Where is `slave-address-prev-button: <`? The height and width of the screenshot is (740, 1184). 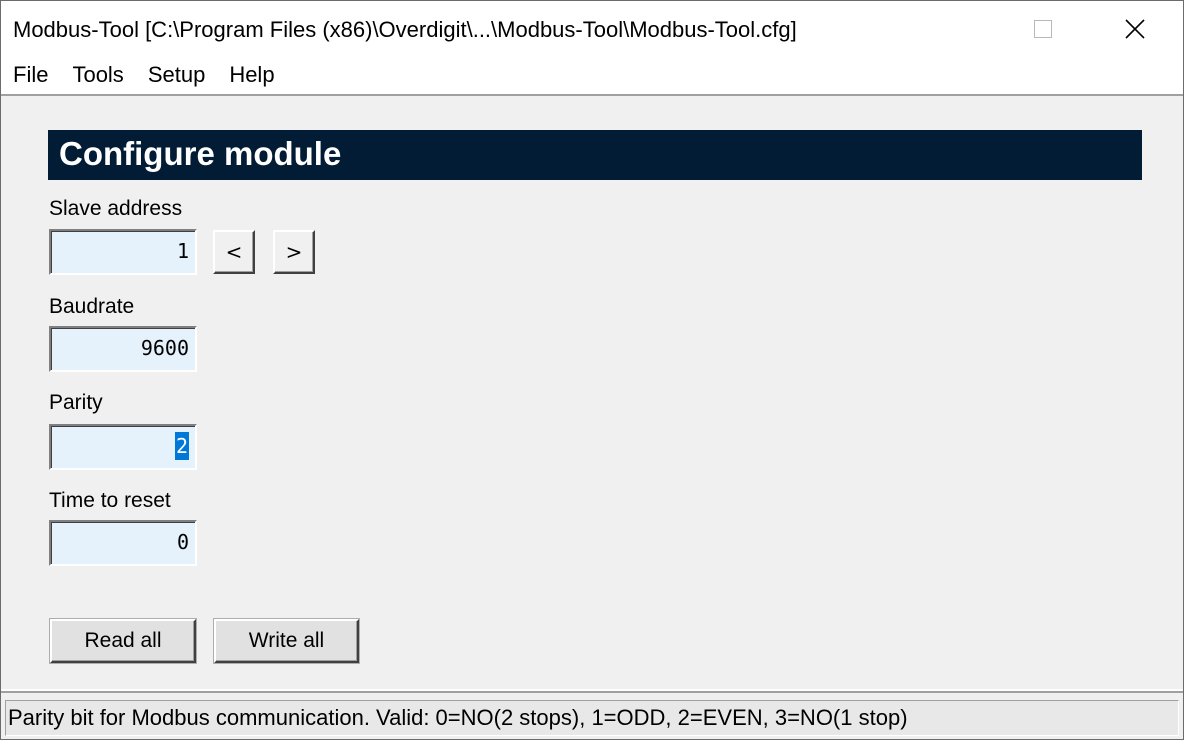 slave-address-prev-button: < is located at coordinates (234, 252).